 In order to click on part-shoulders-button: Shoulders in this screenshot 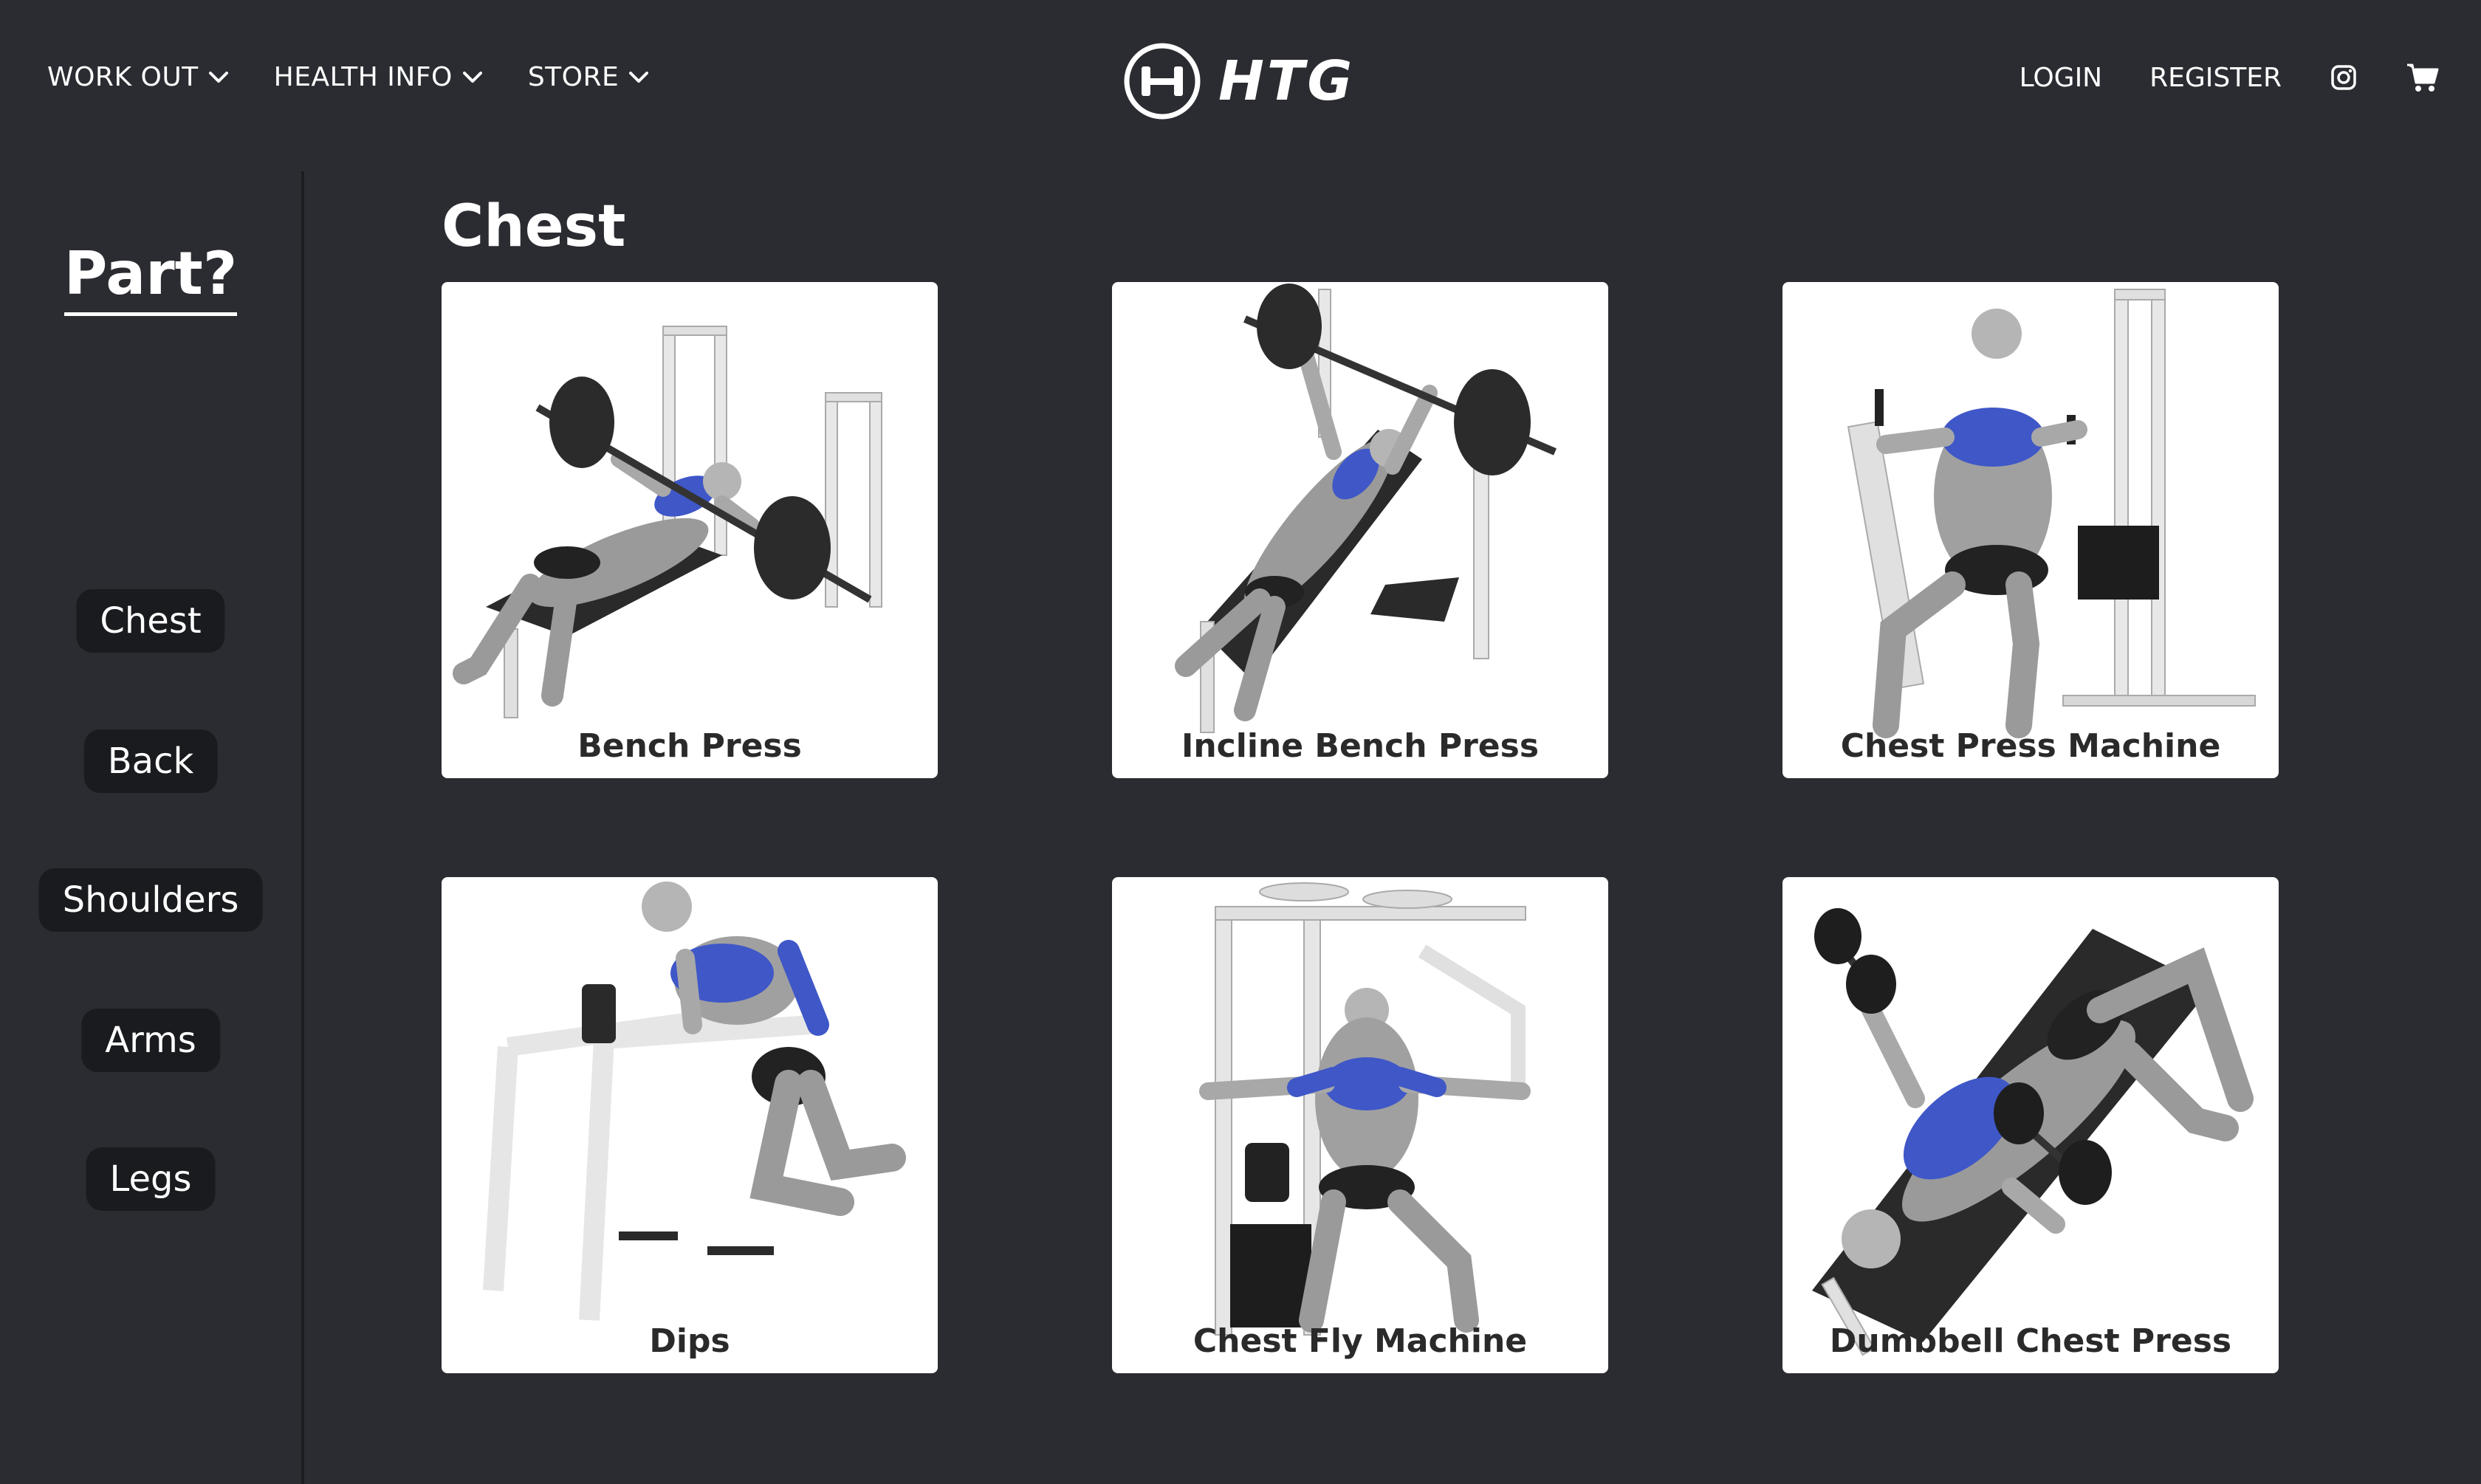, I will do `click(150, 900)`.